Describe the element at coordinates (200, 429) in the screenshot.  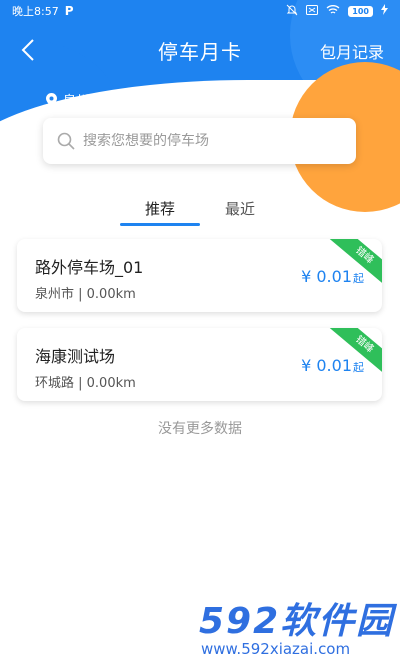
I see `no-more-data-text: 没有更多数据` at that location.